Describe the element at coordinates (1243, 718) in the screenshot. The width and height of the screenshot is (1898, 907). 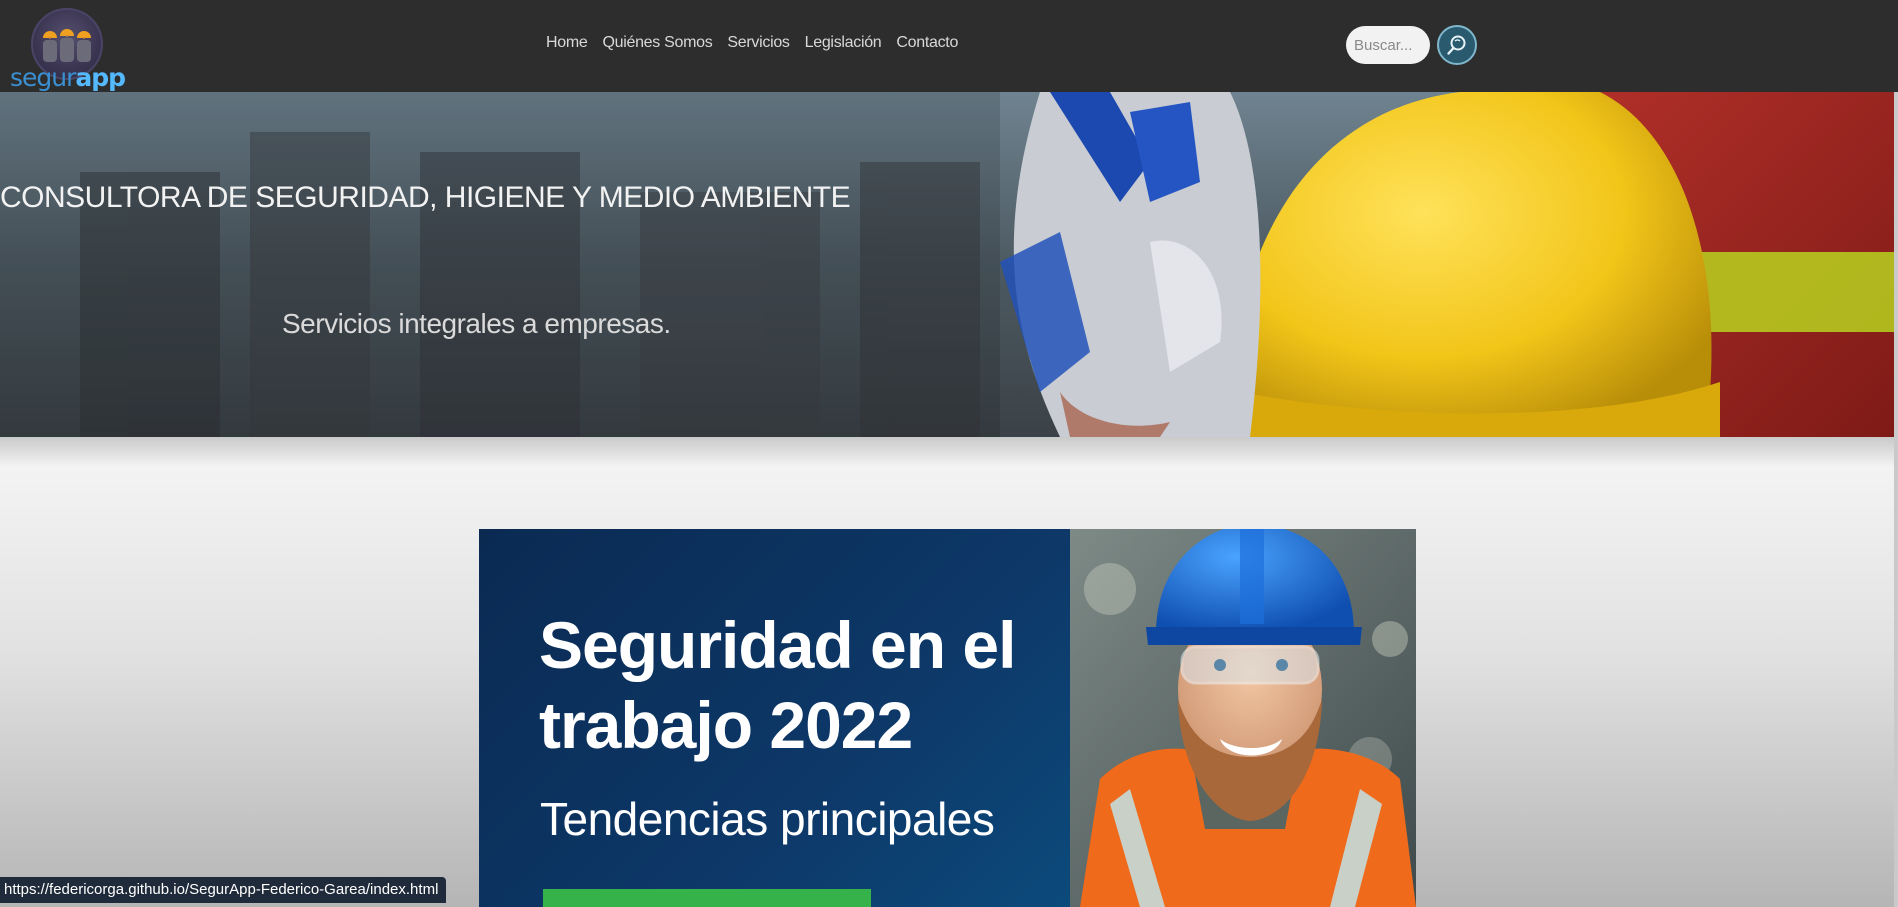
I see `worker-photo` at that location.